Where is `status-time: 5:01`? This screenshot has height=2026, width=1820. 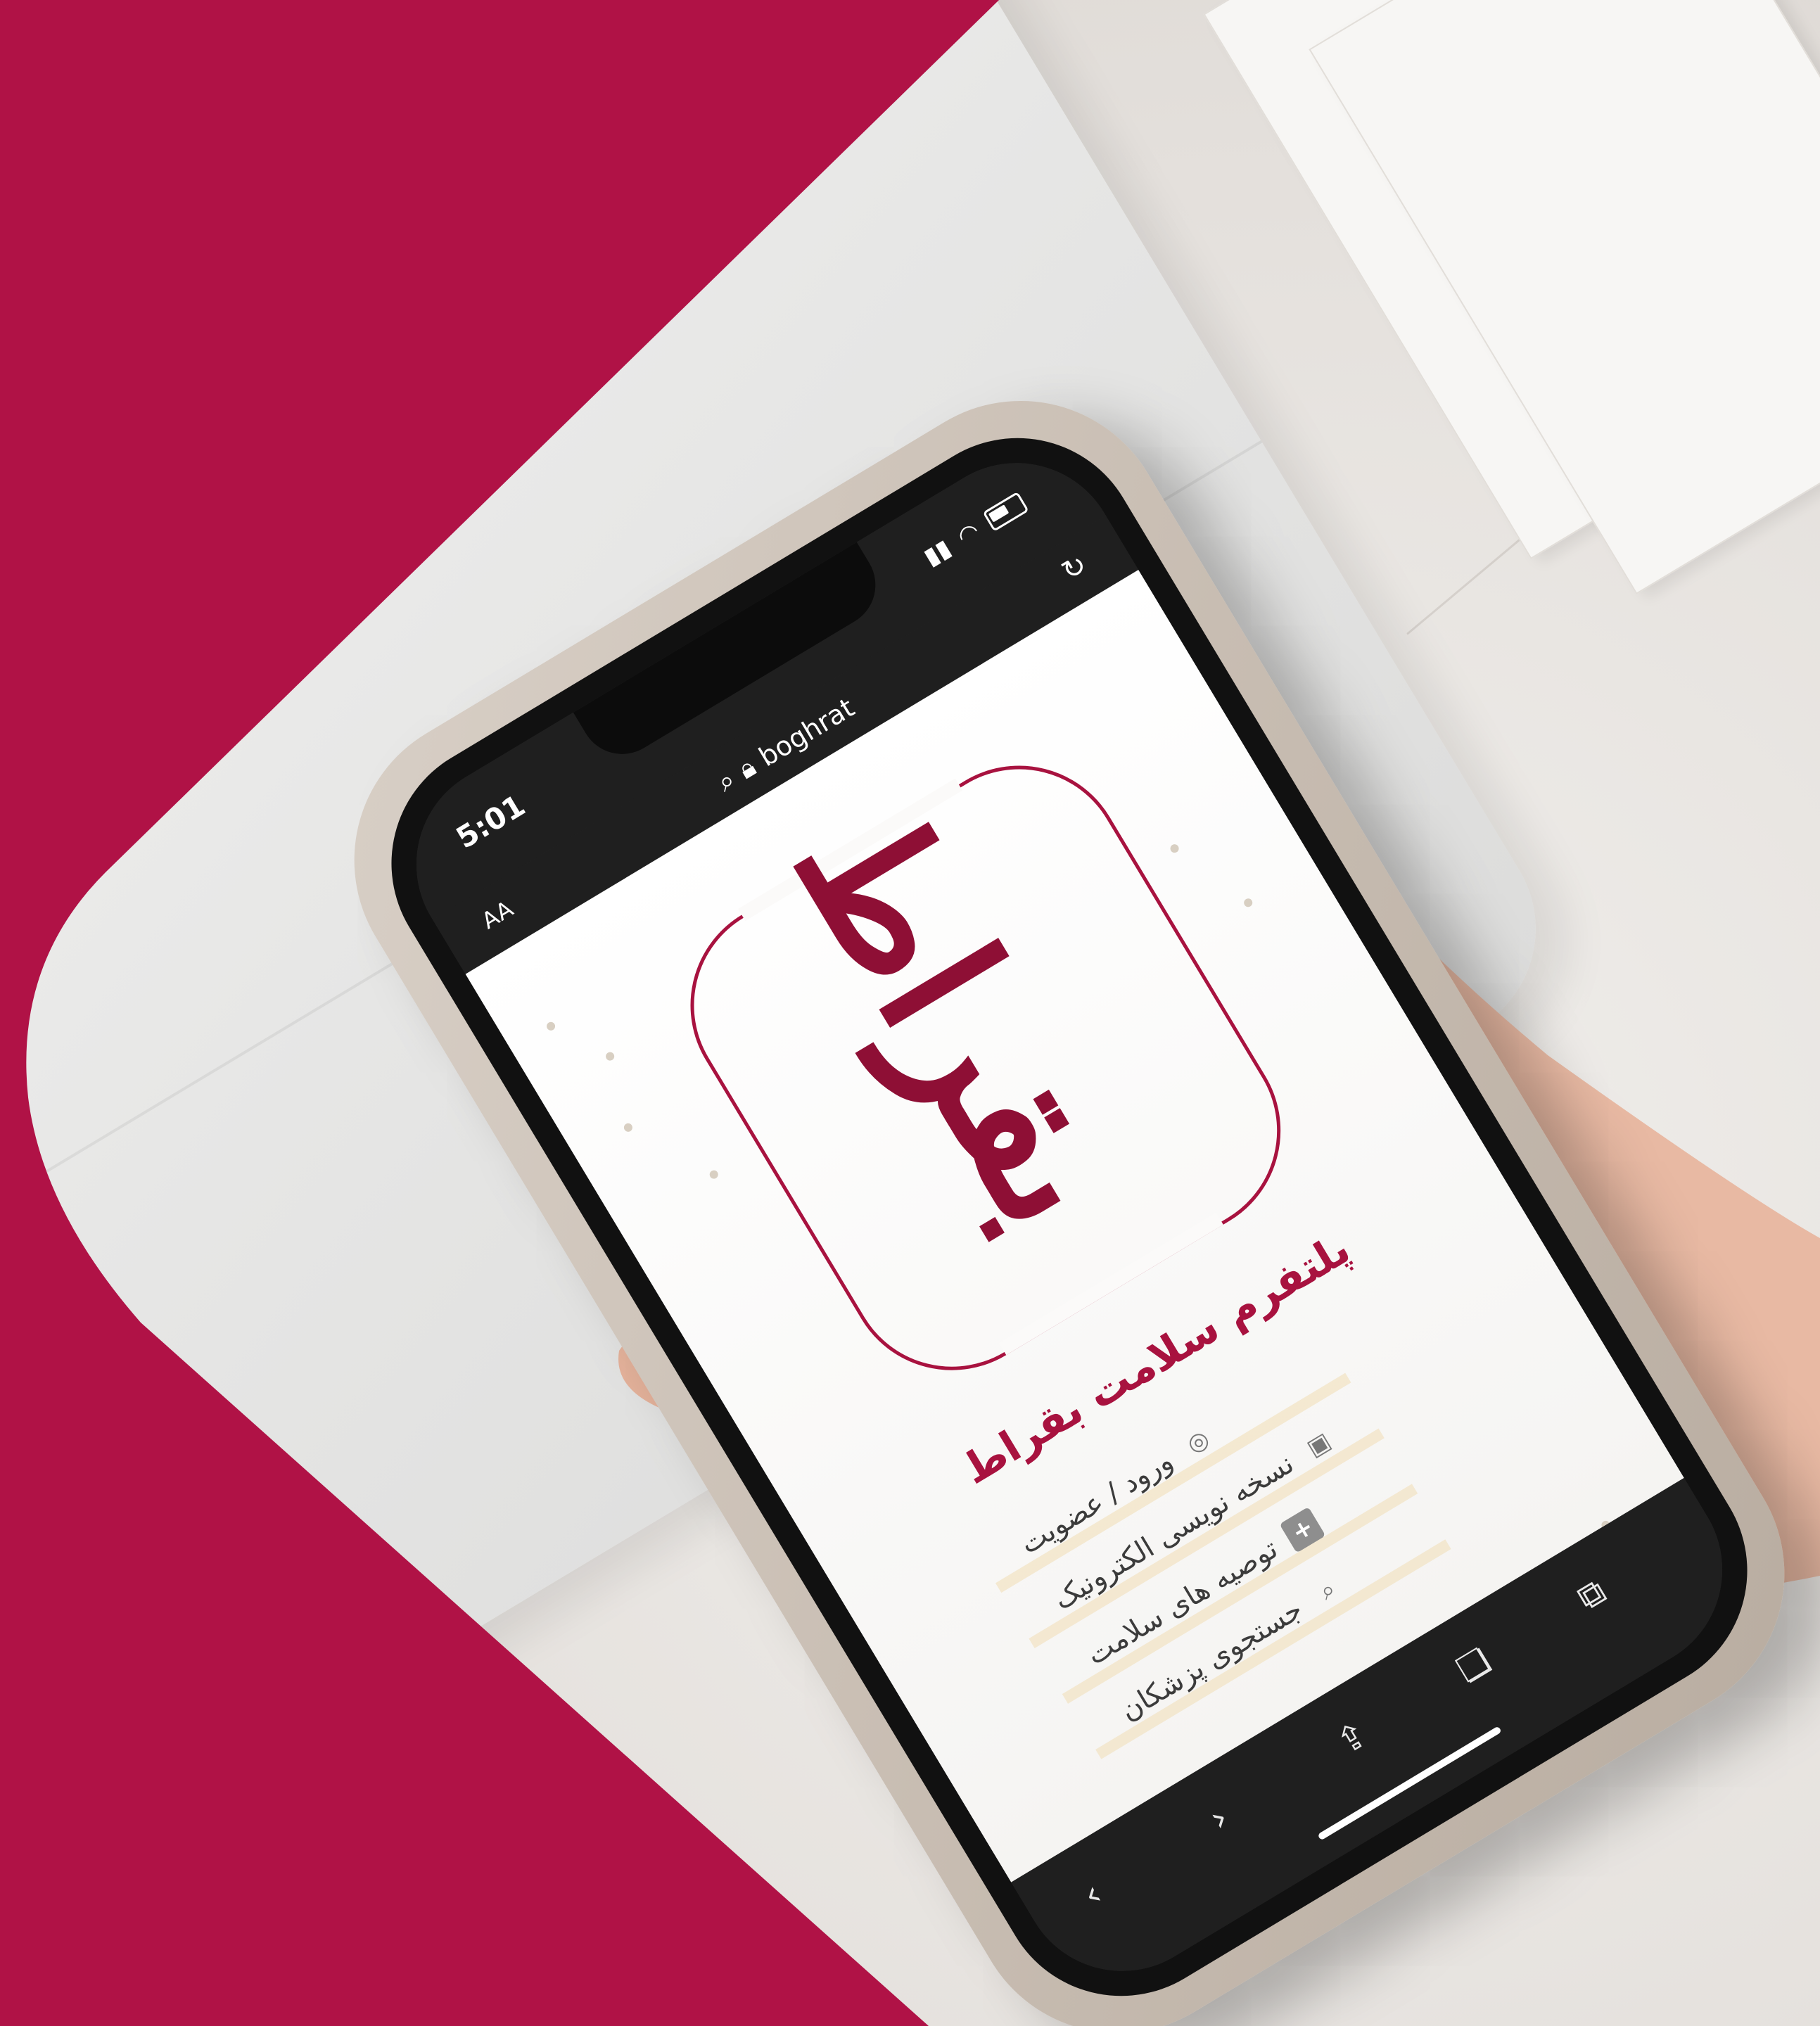 status-time: 5:01 is located at coordinates (491, 822).